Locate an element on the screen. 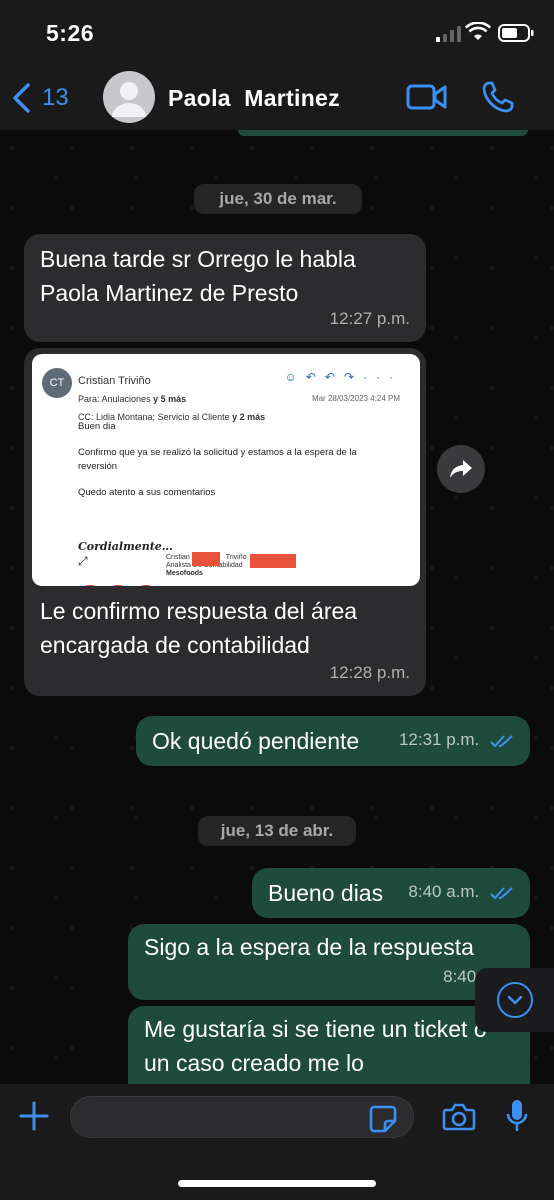 The height and width of the screenshot is (1200, 554). back-button: 13 is located at coordinates (39, 98).